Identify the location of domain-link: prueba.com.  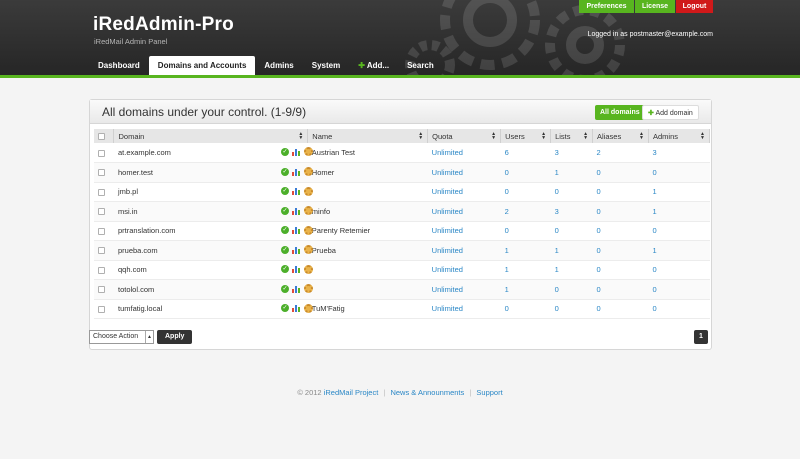
(138, 250).